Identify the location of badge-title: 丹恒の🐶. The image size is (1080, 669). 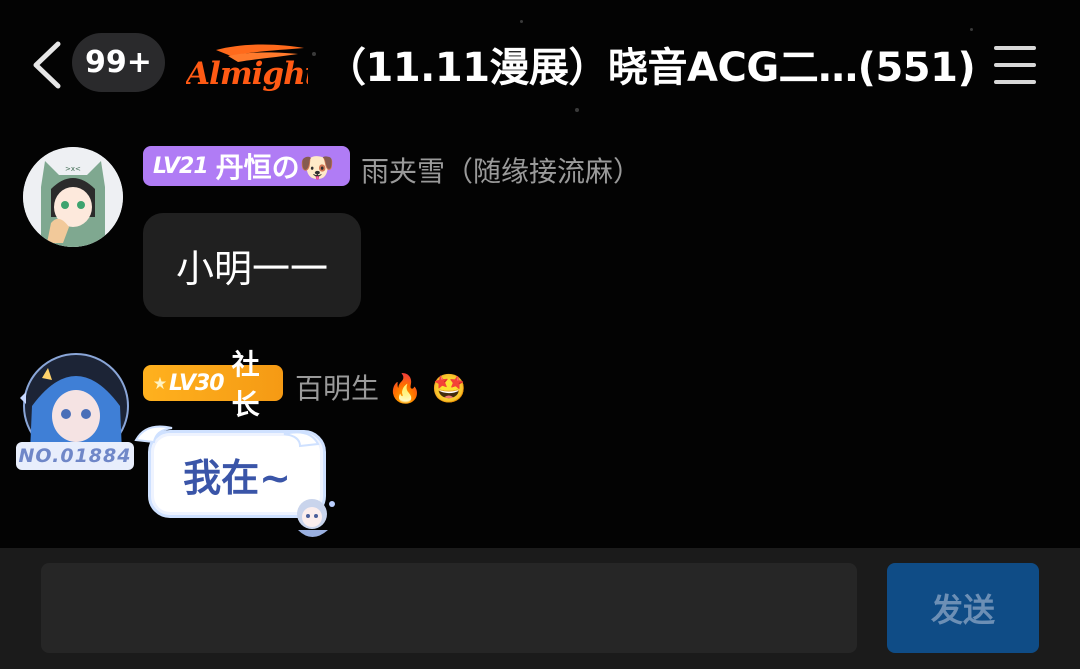
(275, 167).